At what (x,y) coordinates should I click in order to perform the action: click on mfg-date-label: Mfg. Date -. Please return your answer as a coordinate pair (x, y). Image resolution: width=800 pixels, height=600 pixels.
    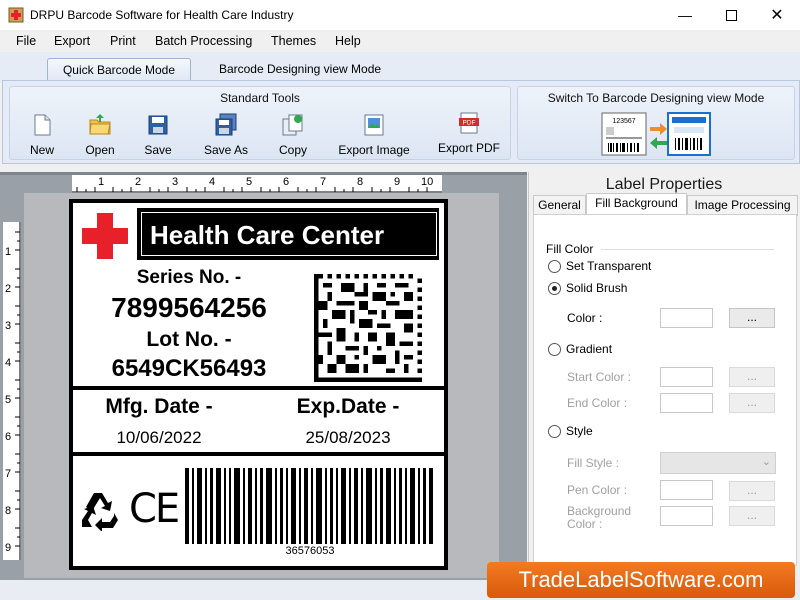
    Looking at the image, I should click on (159, 407).